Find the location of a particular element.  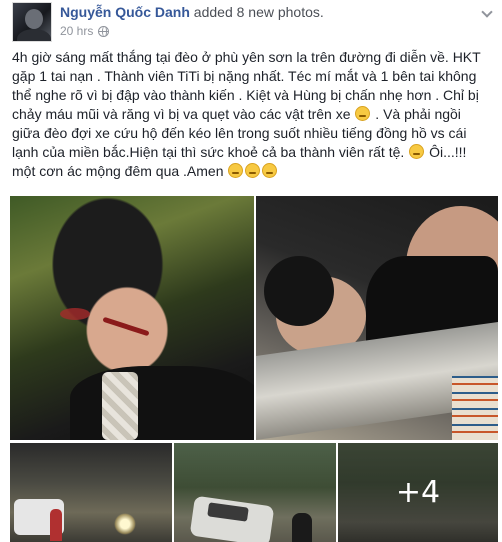

crying-emoji-icon is located at coordinates (417, 151).